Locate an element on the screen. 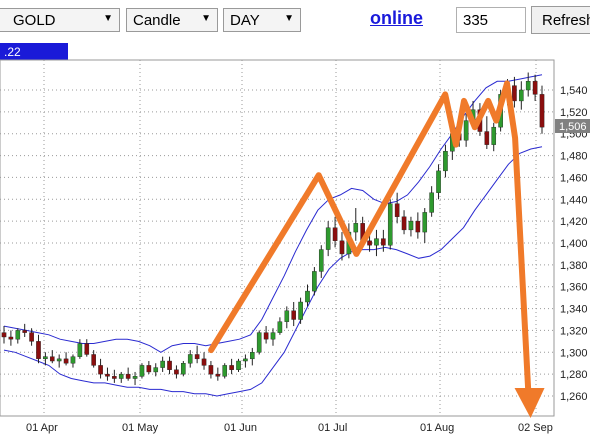 This screenshot has width=590, height=437. x-tick-label: 01 May is located at coordinates (140, 428).